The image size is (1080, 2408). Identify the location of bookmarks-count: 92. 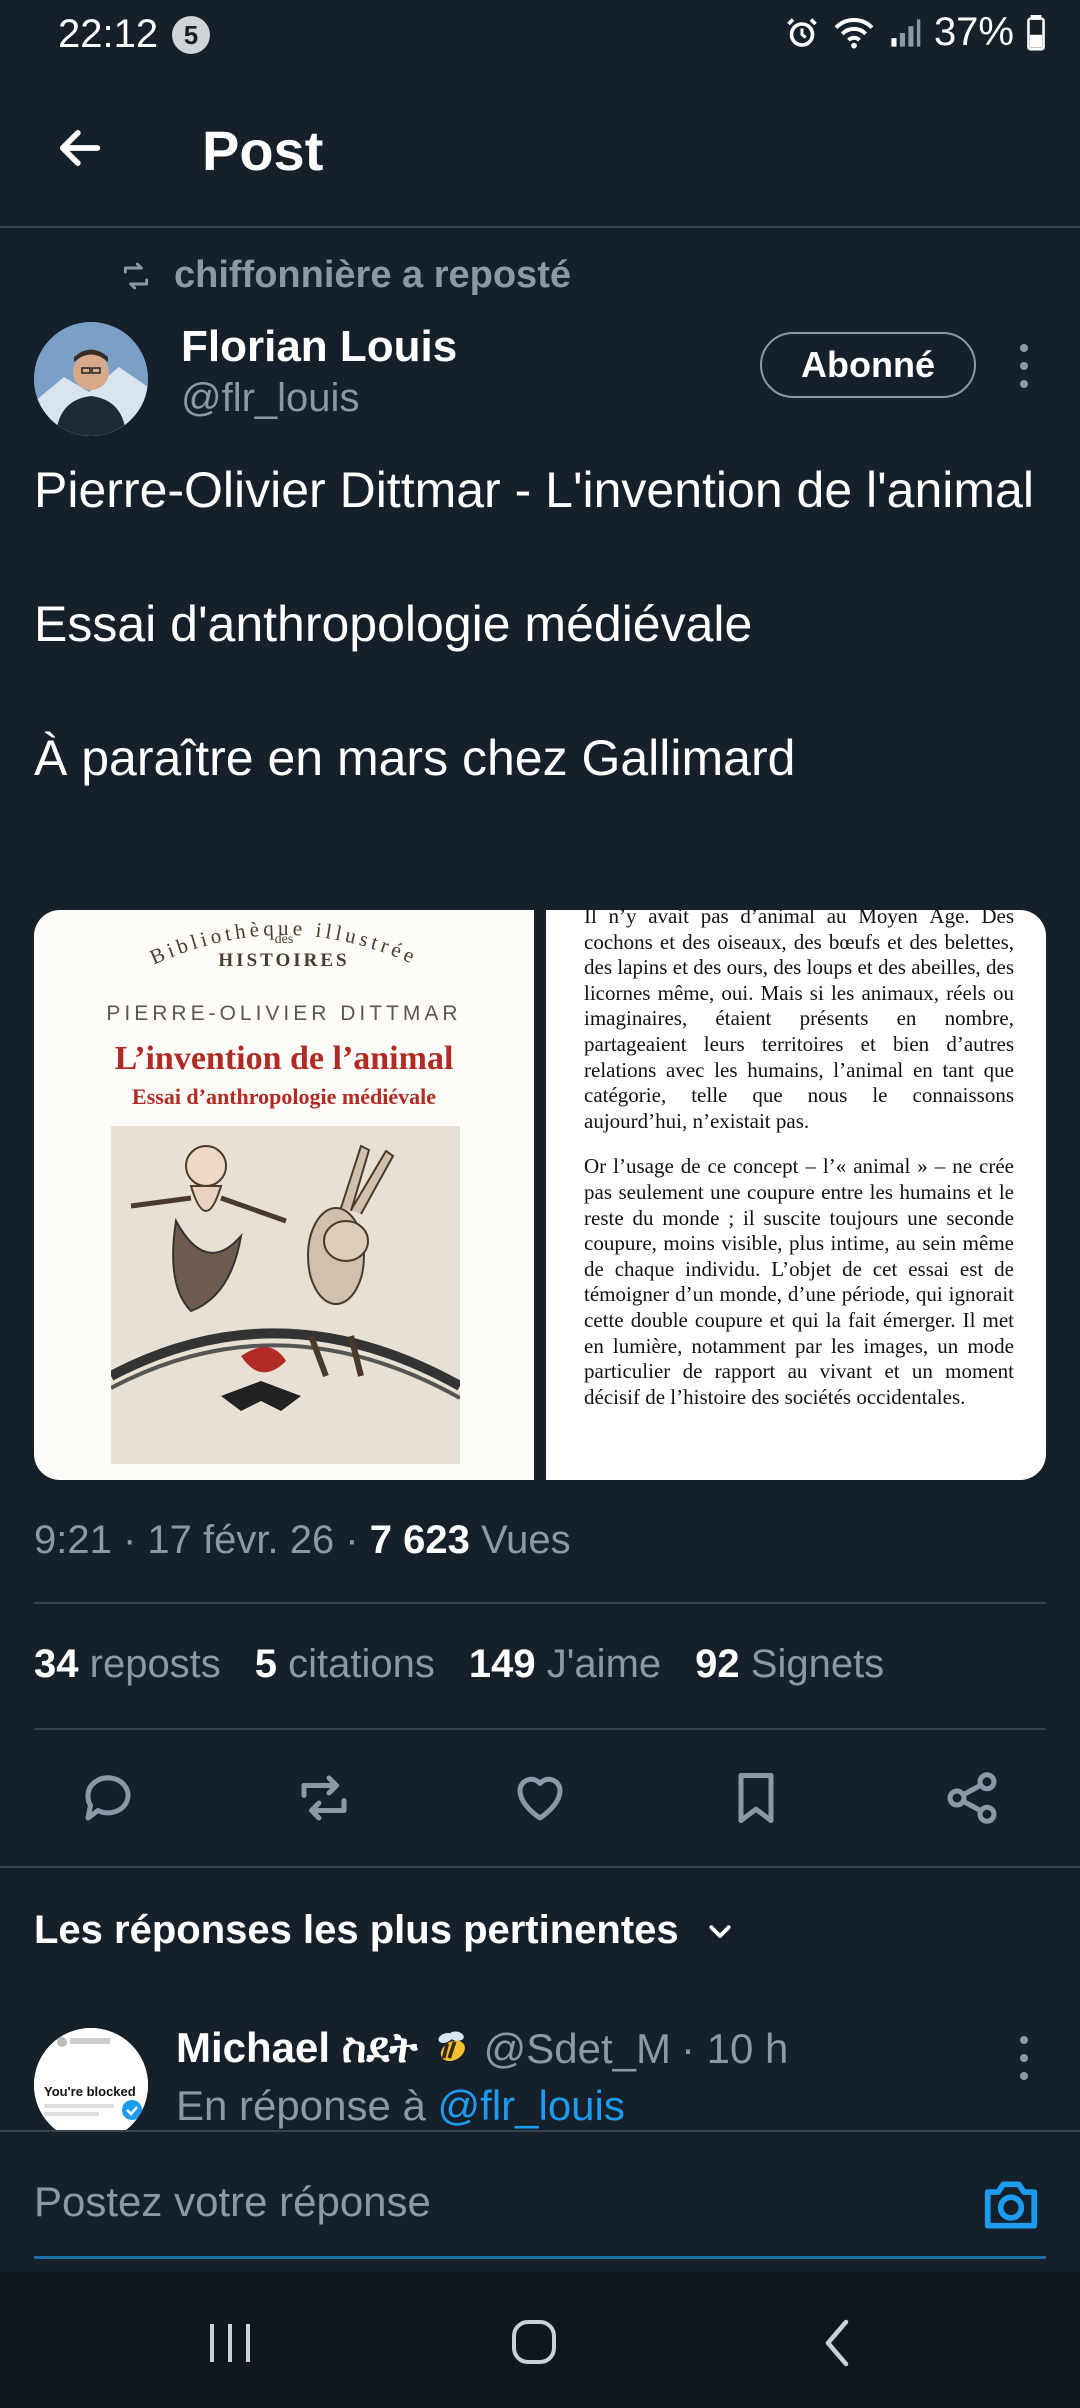
(717, 1664).